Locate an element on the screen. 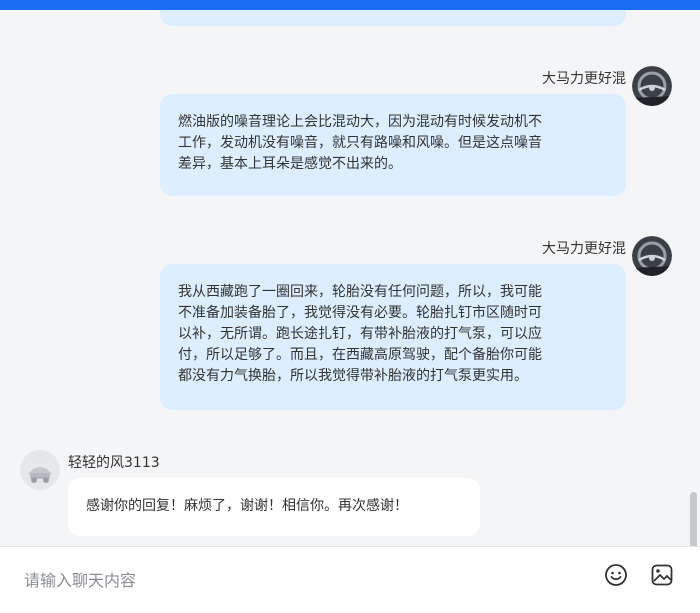 This screenshot has height=613, width=700. chat-input-bar is located at coordinates (350, 579).